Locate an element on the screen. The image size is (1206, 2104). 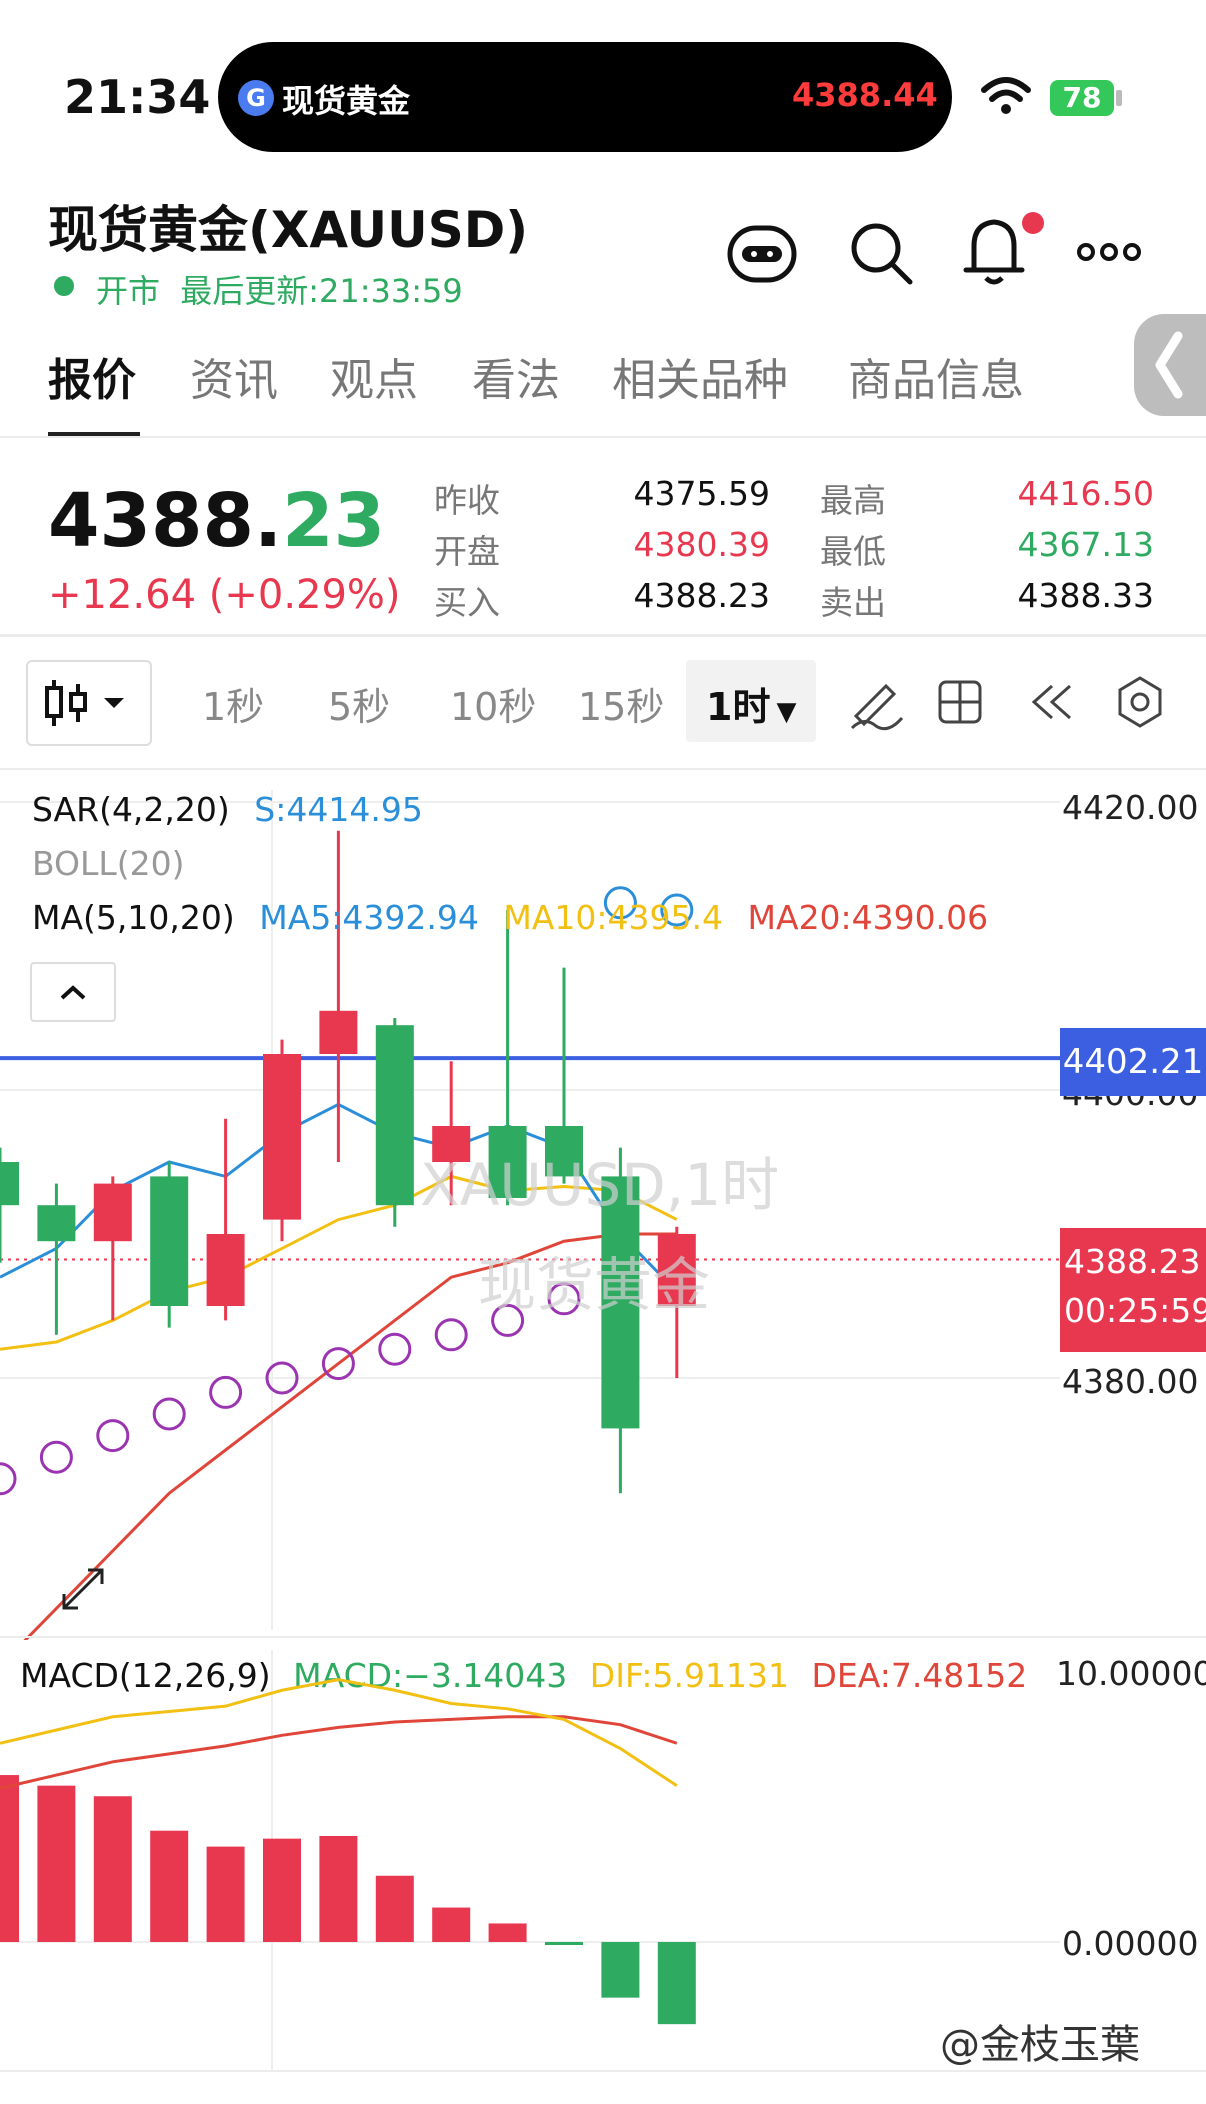
bottom-divider is located at coordinates (603, 2071).